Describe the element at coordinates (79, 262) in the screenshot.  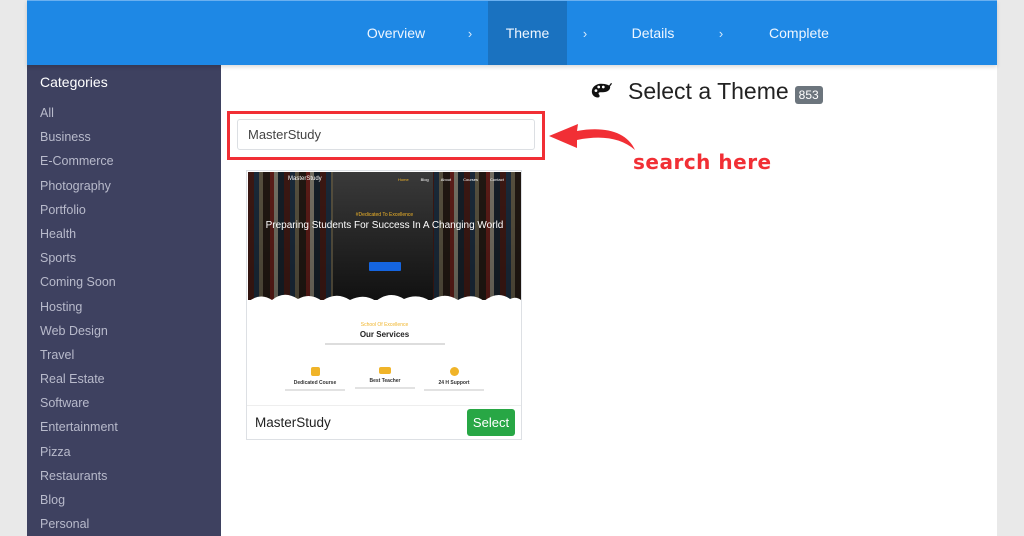
I see `category-item-sports: Sports` at that location.